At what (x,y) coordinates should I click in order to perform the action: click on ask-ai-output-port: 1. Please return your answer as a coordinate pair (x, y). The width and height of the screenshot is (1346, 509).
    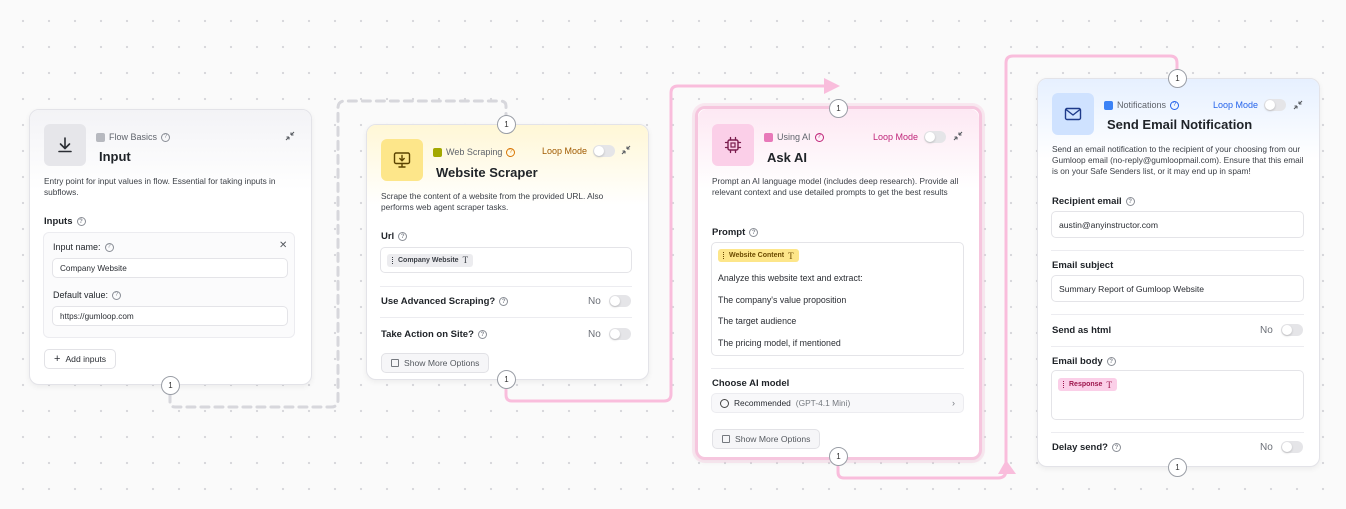
    Looking at the image, I should click on (838, 456).